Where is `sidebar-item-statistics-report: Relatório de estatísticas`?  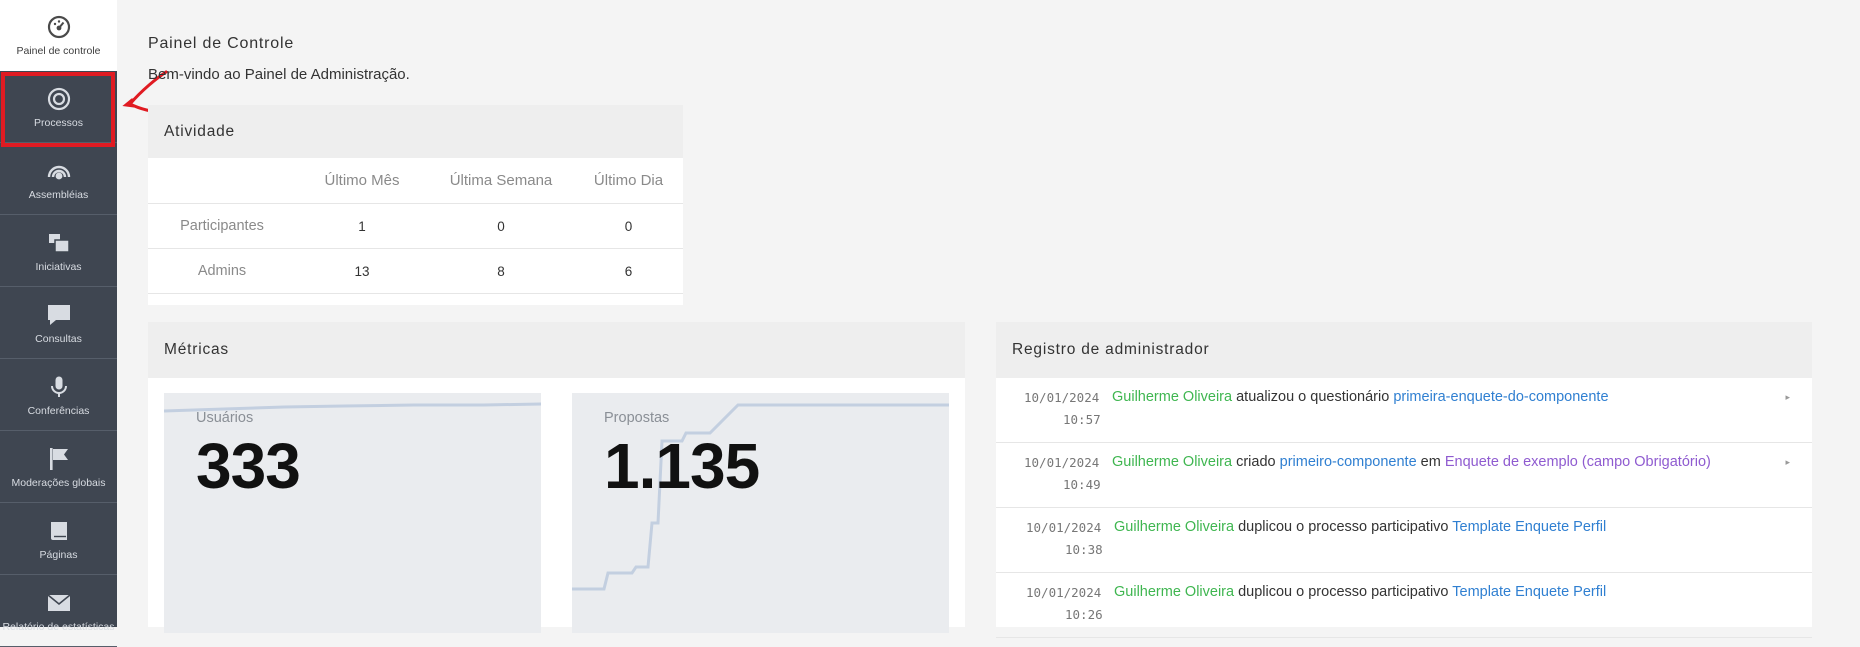 sidebar-item-statistics-report: Relatório de estatísticas is located at coordinates (58, 611).